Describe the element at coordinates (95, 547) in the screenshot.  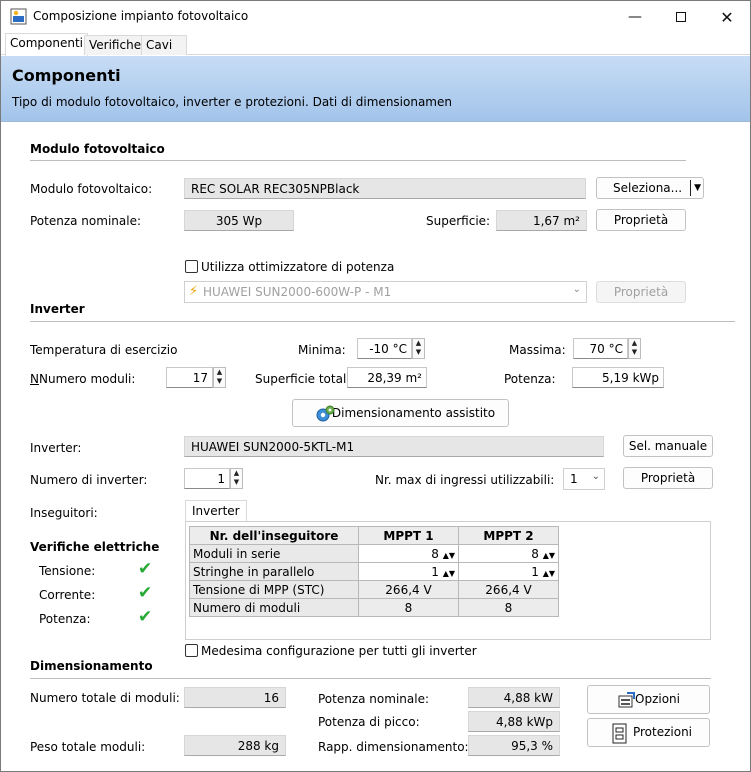
I see `verifiche-title: Verifiche elettriche` at that location.